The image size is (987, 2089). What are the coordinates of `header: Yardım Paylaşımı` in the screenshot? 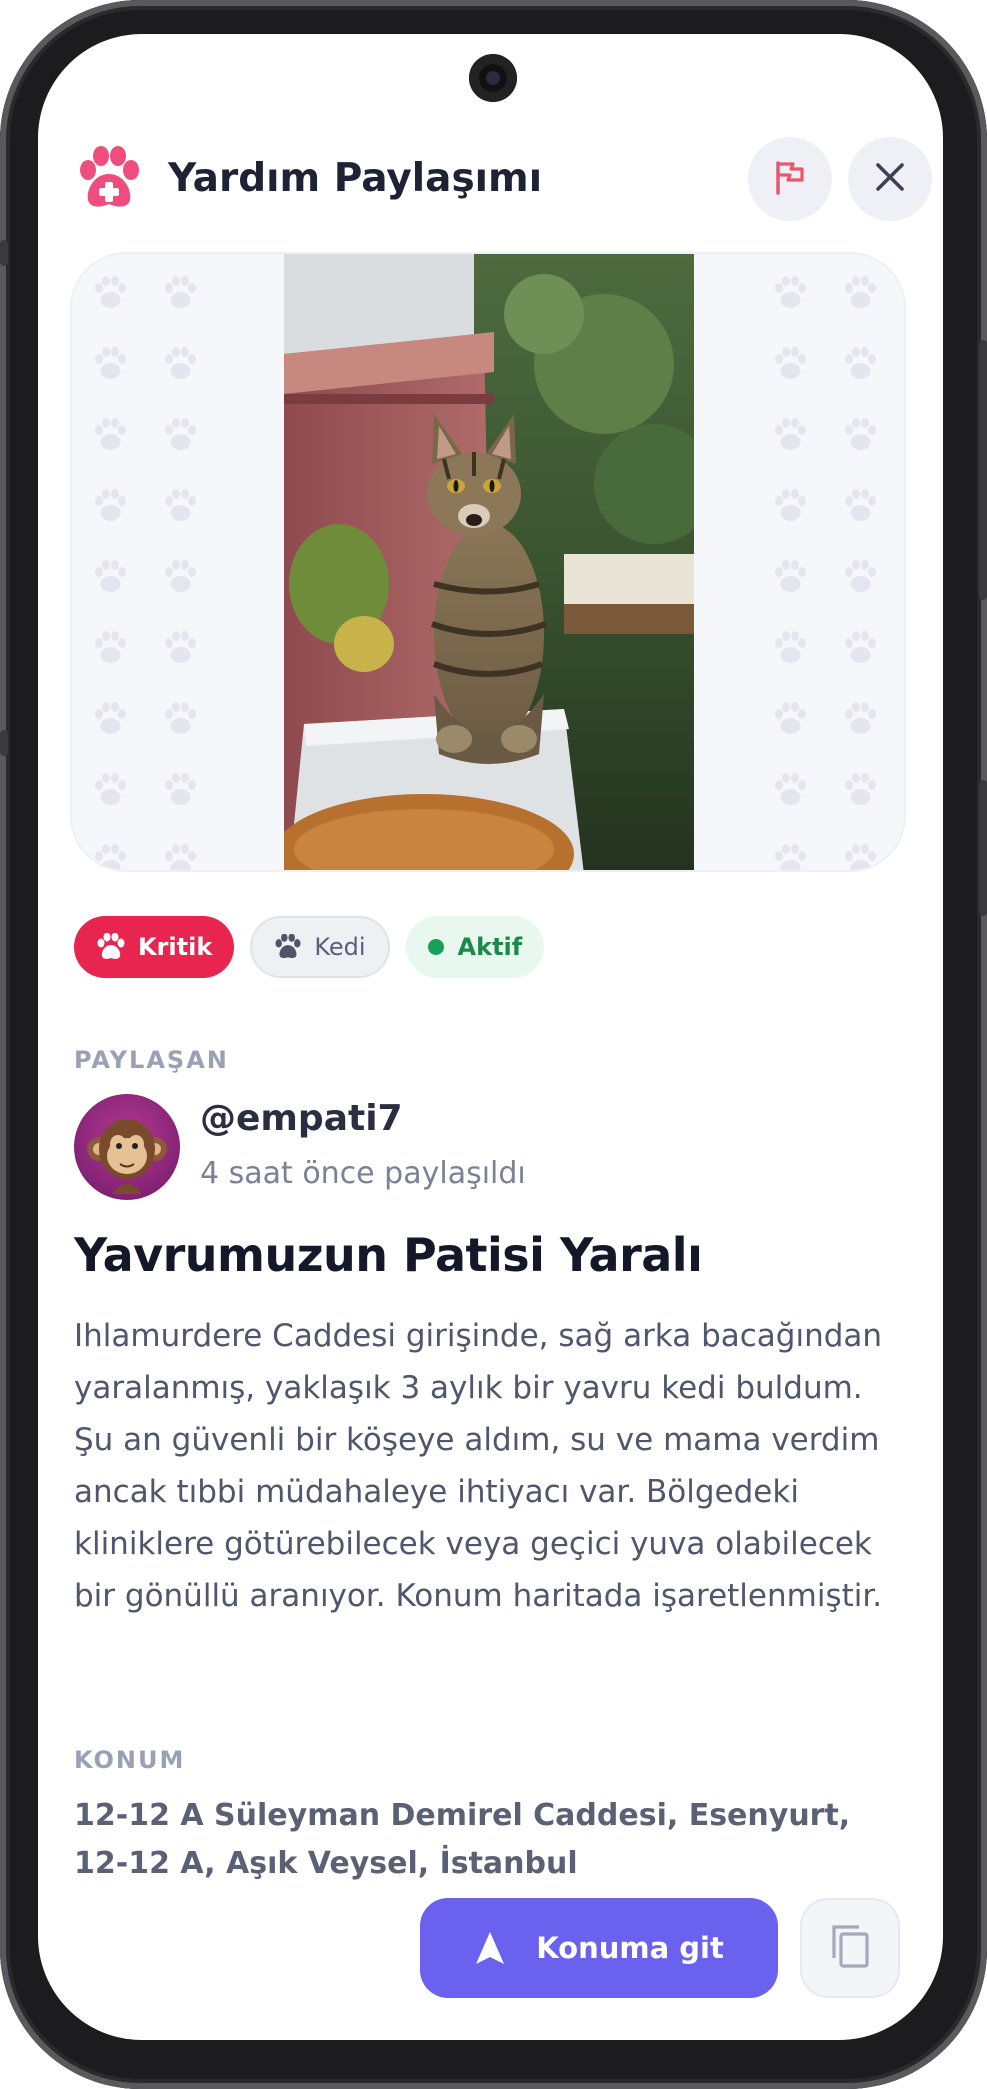 It's located at (504, 177).